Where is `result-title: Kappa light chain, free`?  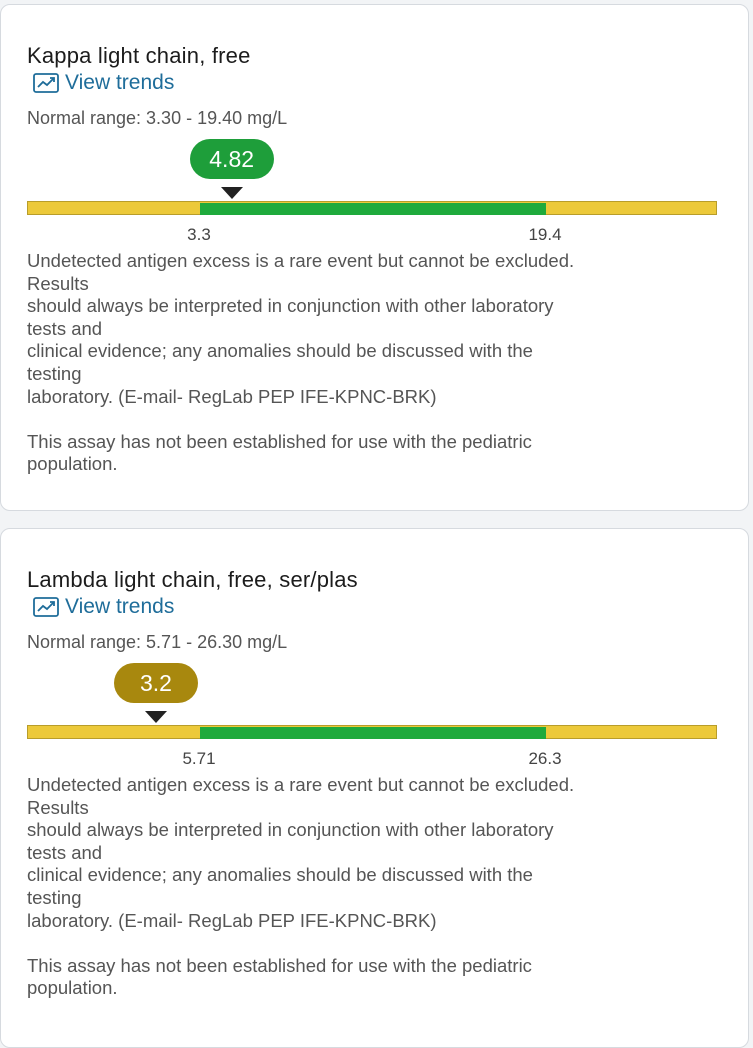
result-title: Kappa light chain, free is located at coordinates (139, 55).